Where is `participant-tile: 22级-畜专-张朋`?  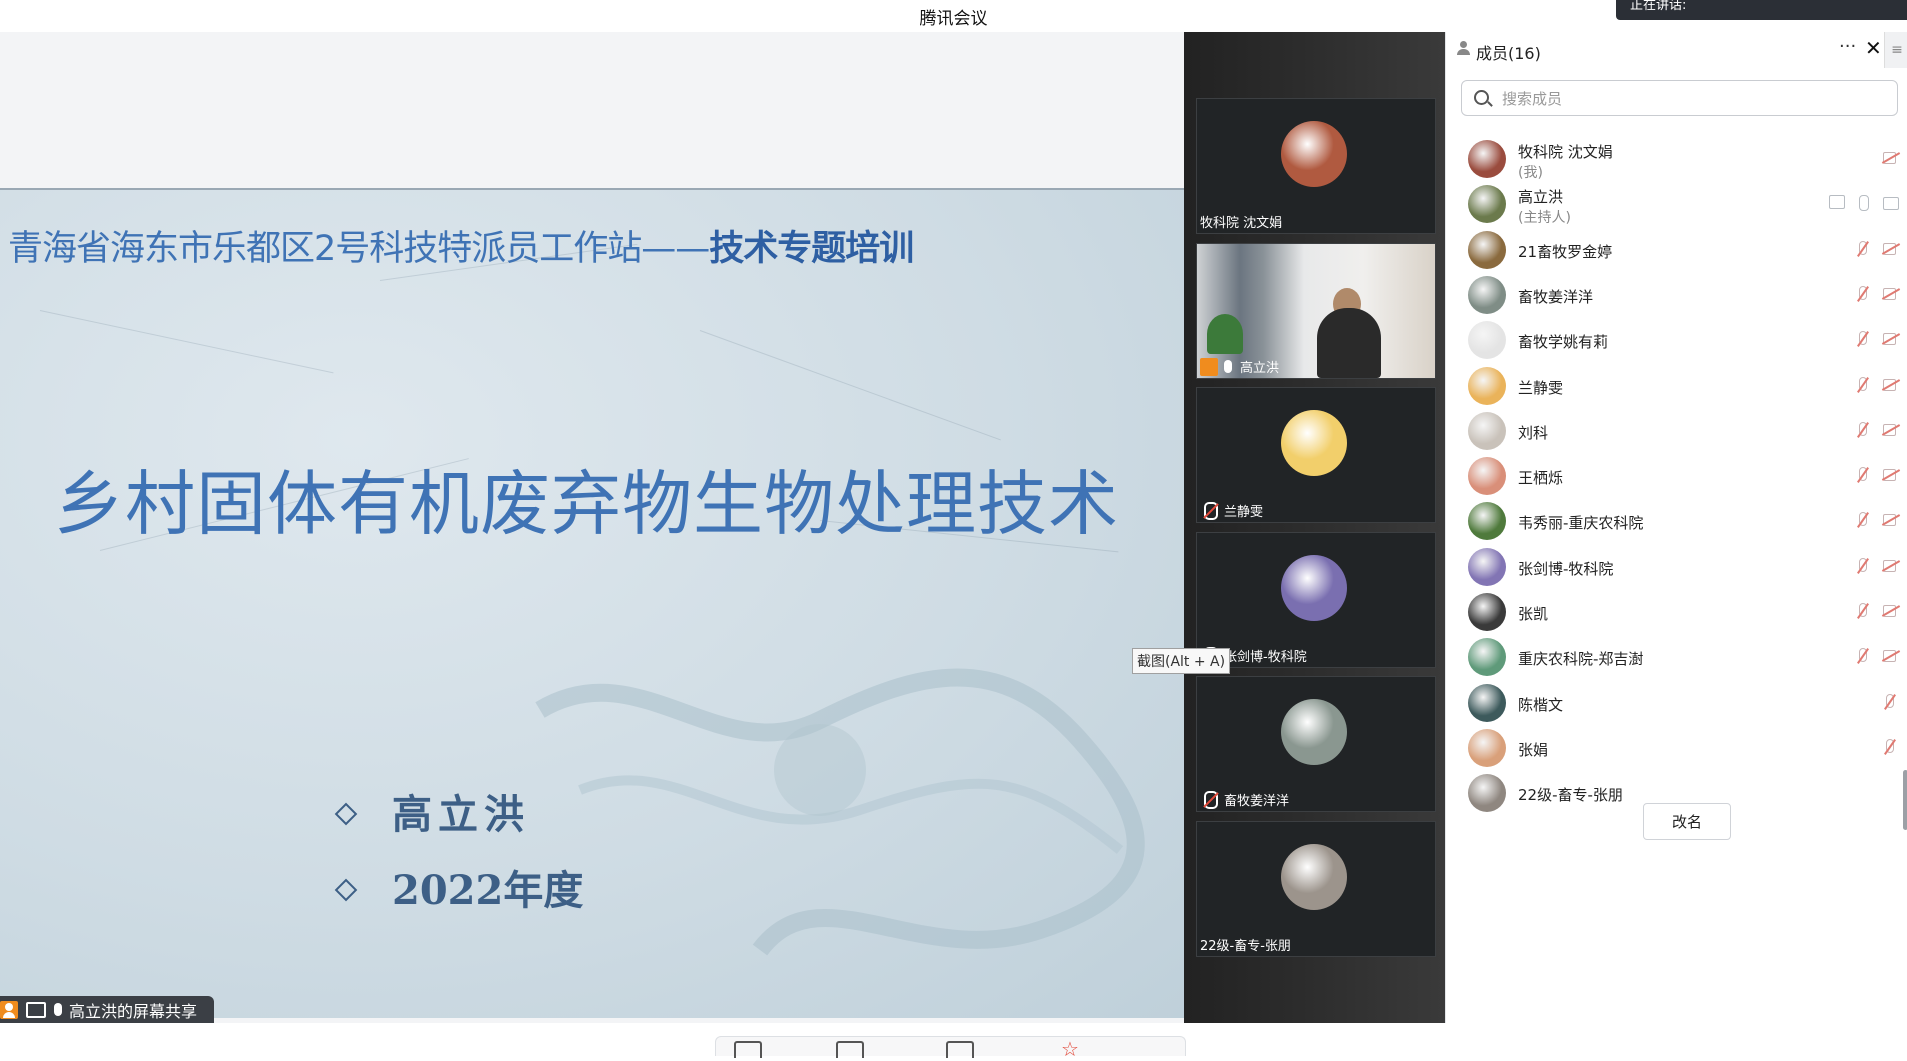 participant-tile: 22级-畜专-张朋 is located at coordinates (1316, 889).